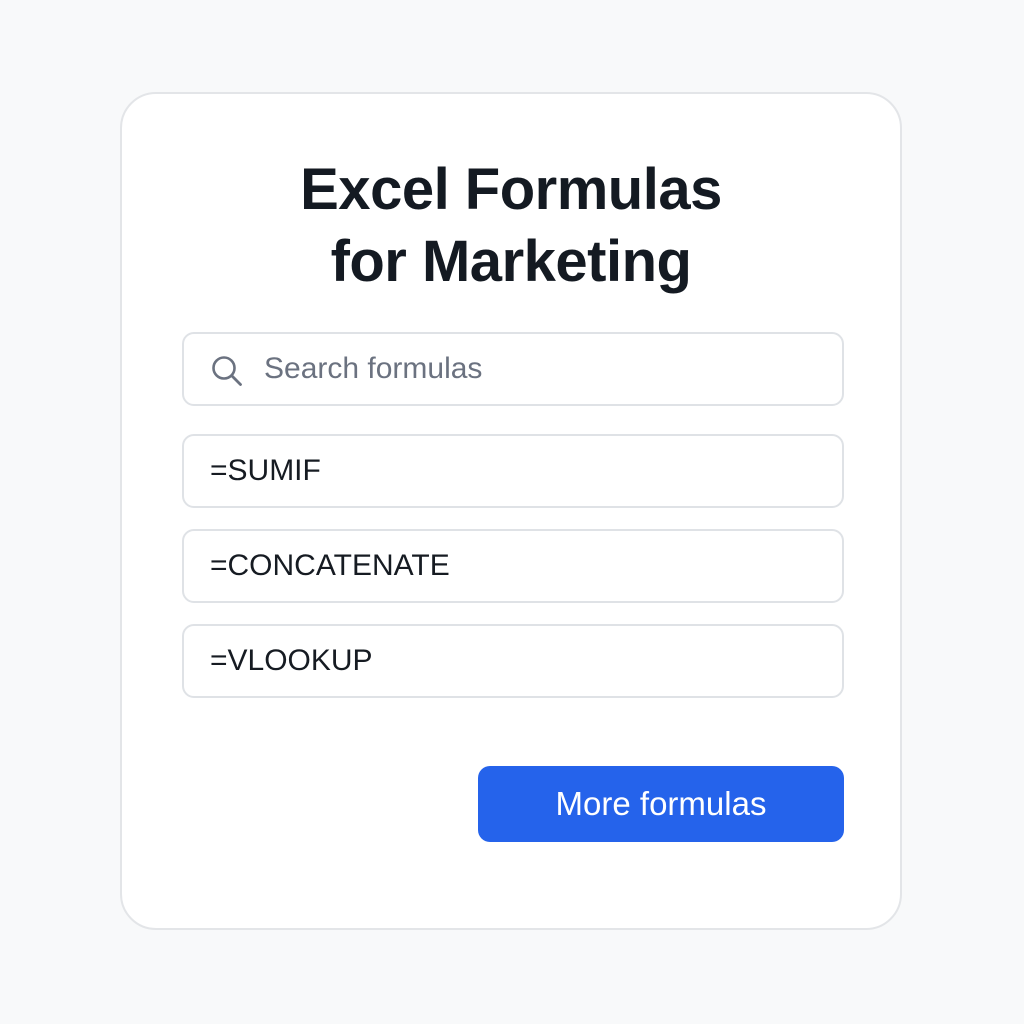 This screenshot has height=1024, width=1024. What do you see at coordinates (513, 566) in the screenshot?
I see `formula-item-concatenate: =CONCATENATE` at bounding box center [513, 566].